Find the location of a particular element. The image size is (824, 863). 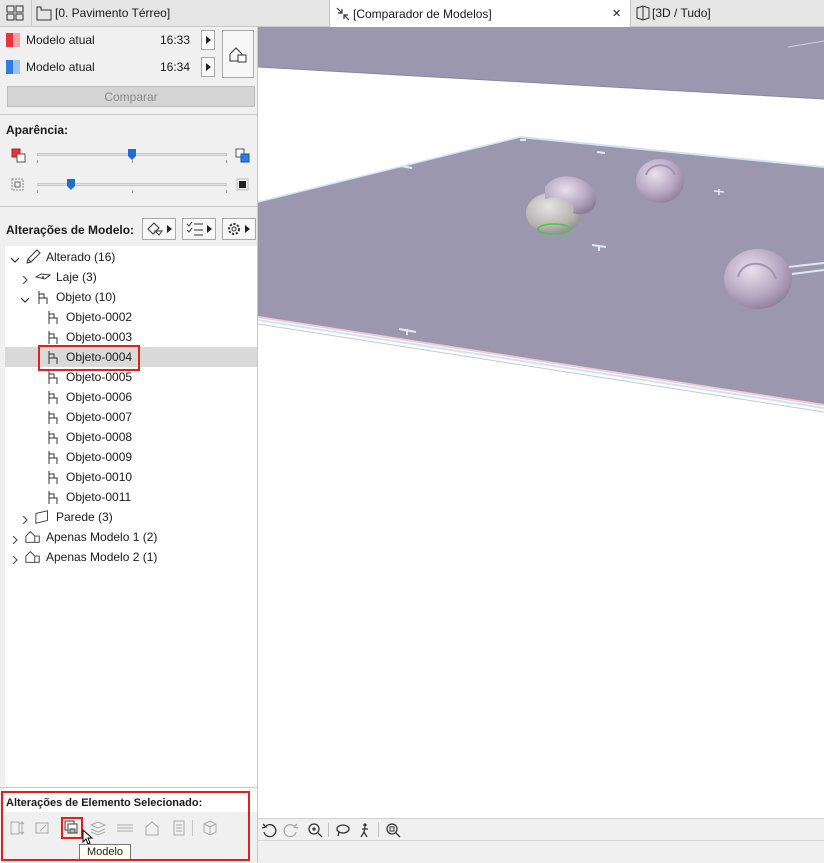

tree-item-label: Objeto-0004 is located at coordinates (99, 357).